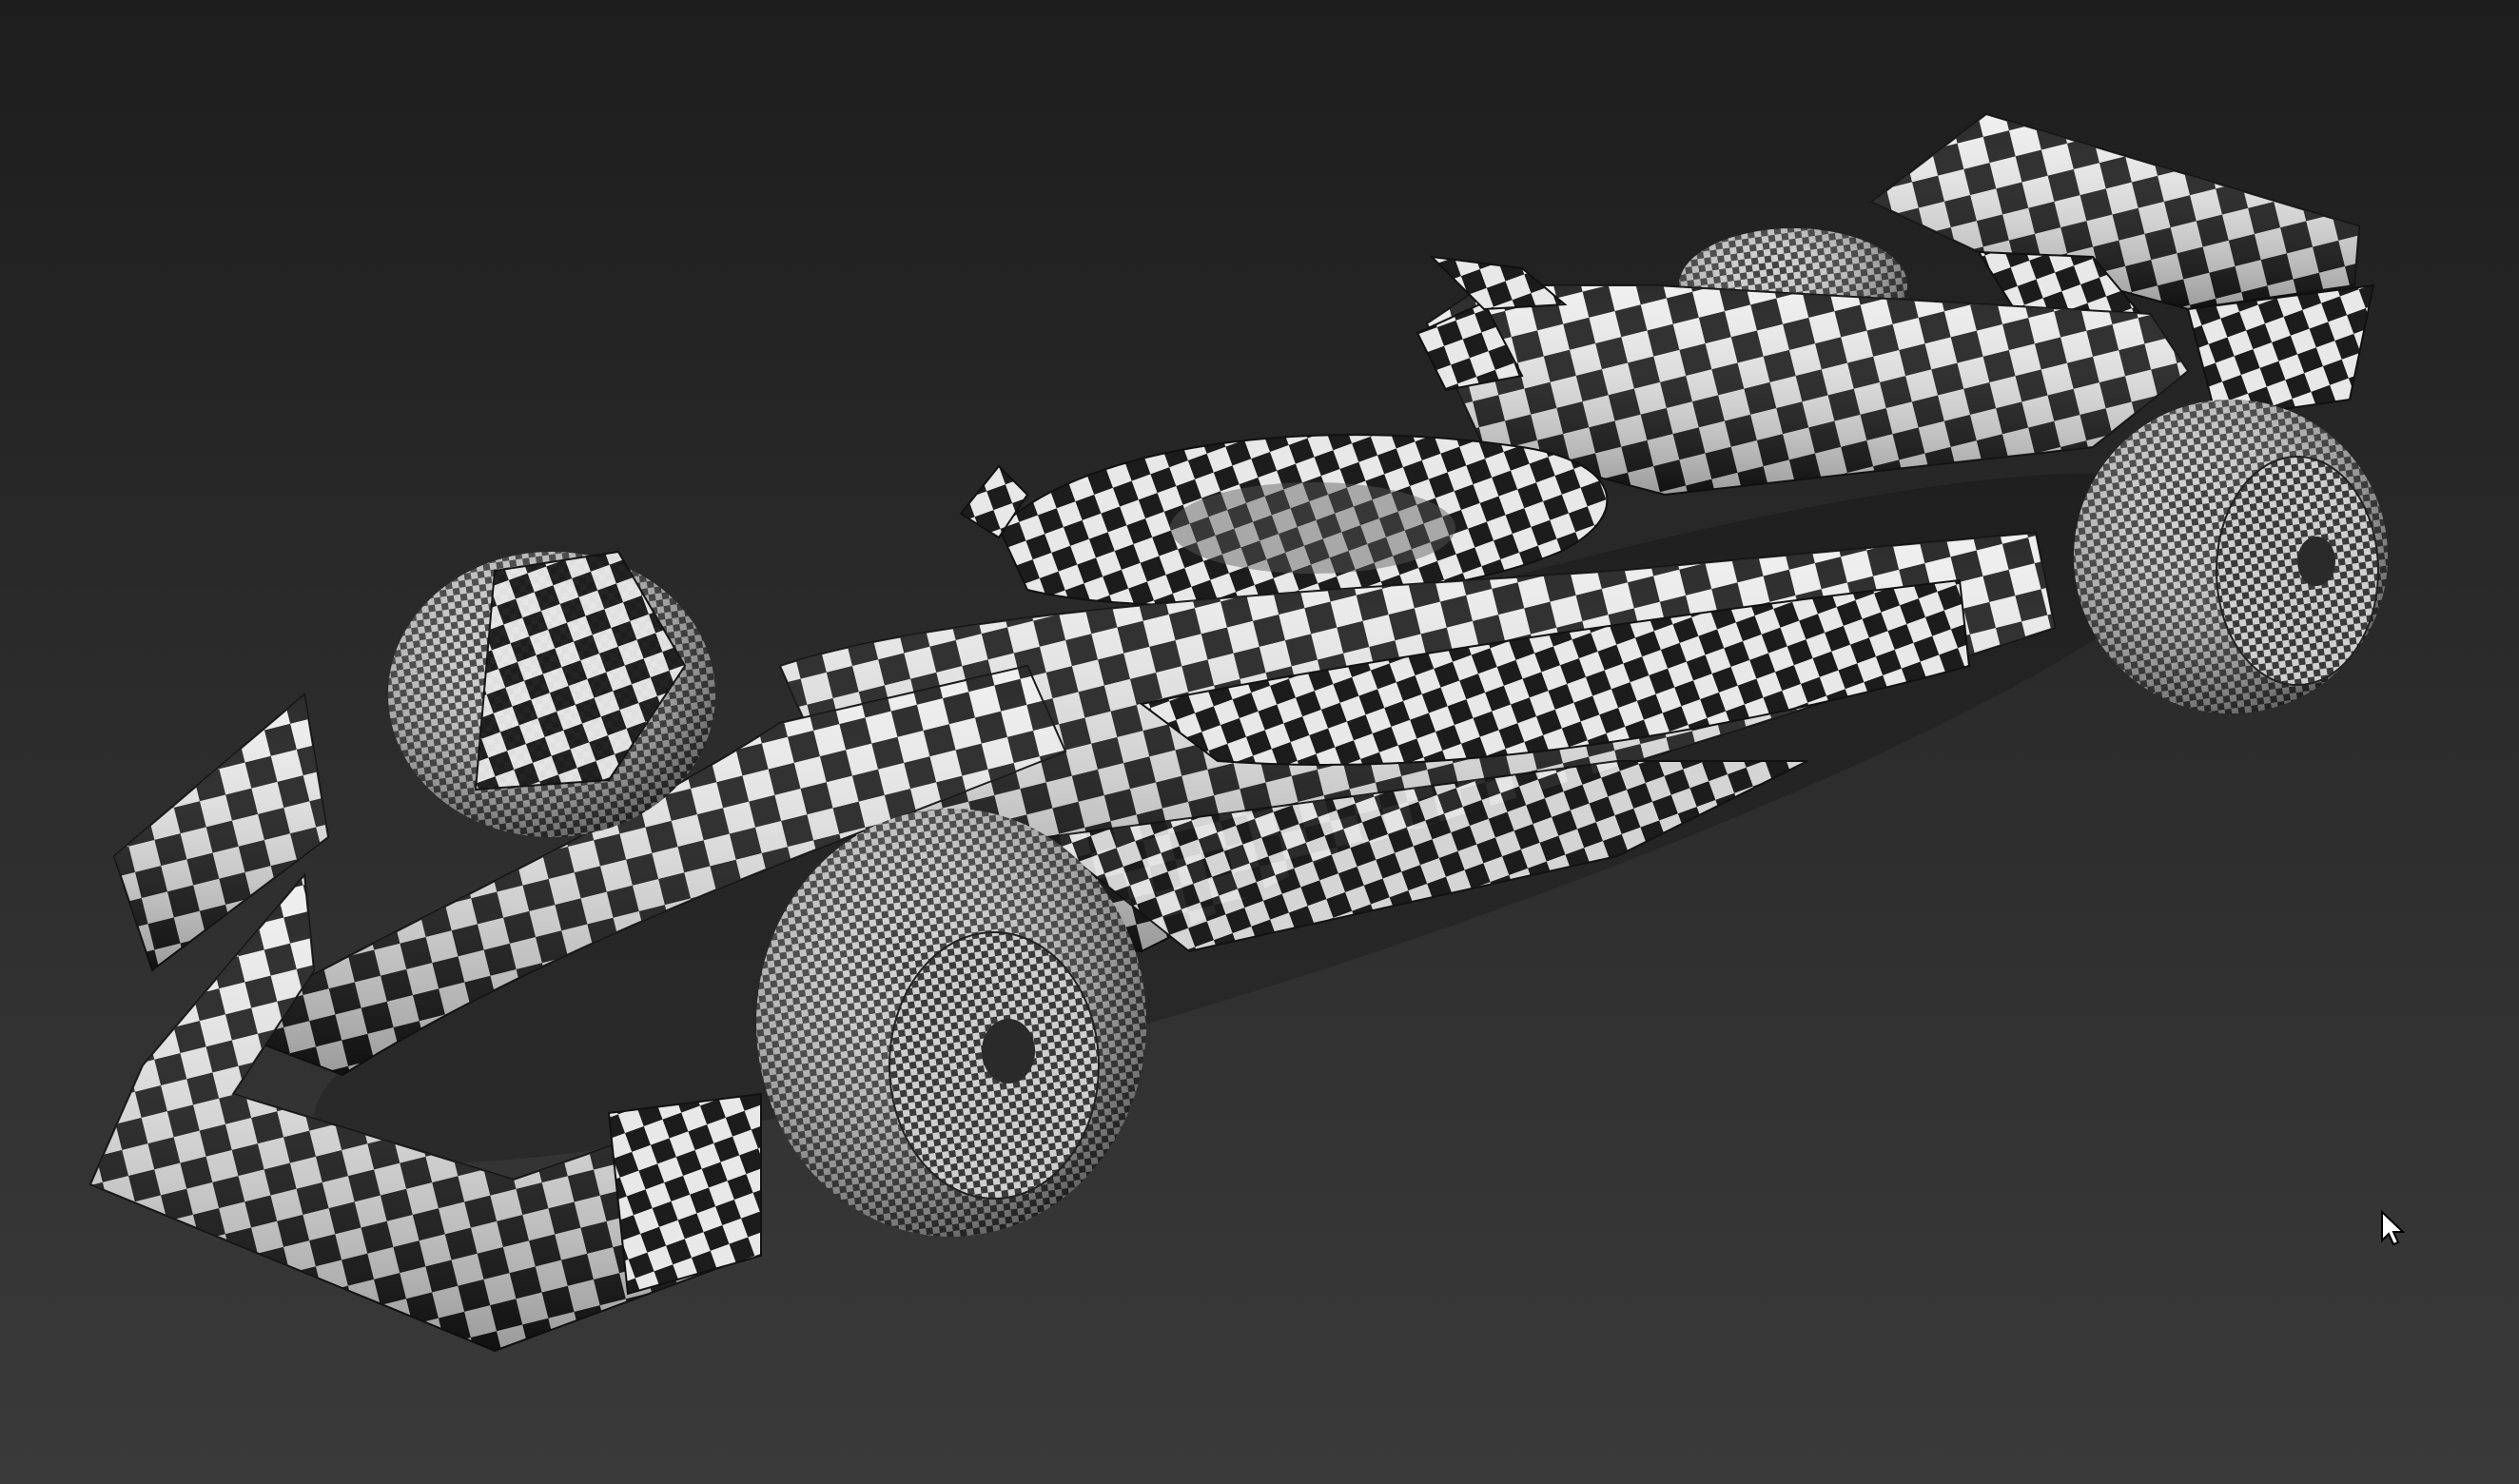 This screenshot has height=1484, width=2519. Describe the element at coordinates (2393, 1228) in the screenshot. I see `arrow-cursor-icon` at that location.